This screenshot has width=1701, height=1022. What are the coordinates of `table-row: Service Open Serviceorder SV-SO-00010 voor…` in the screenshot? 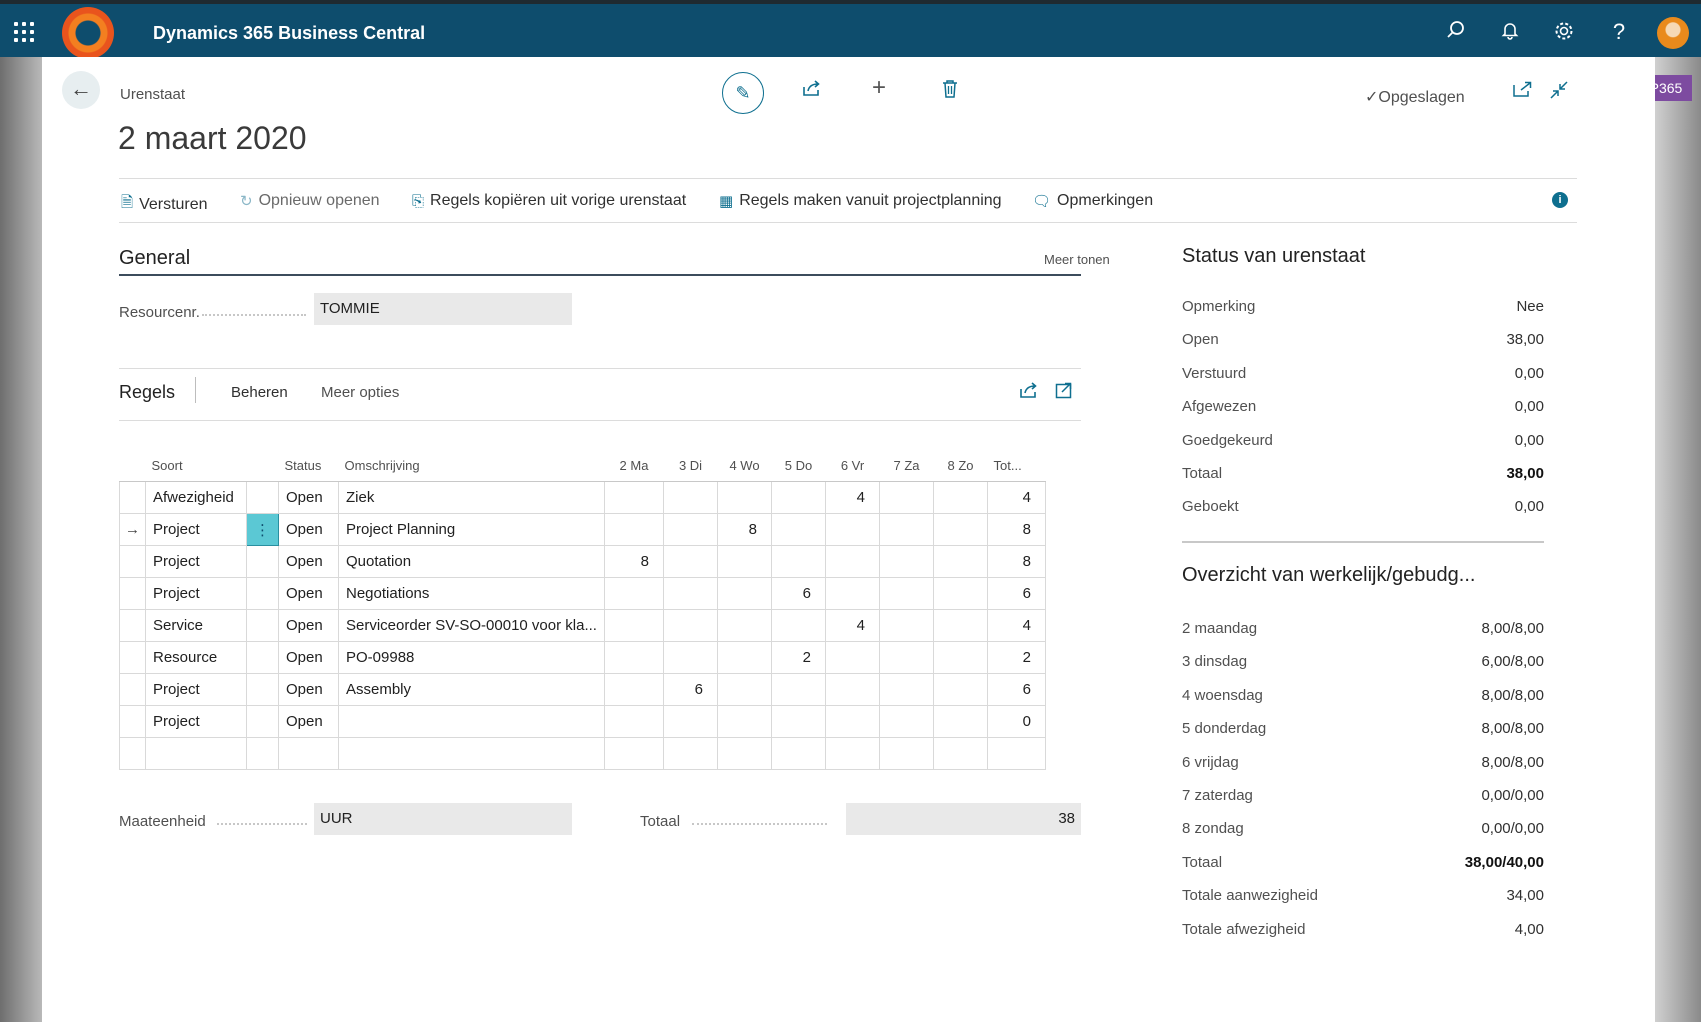 It's located at (582, 625).